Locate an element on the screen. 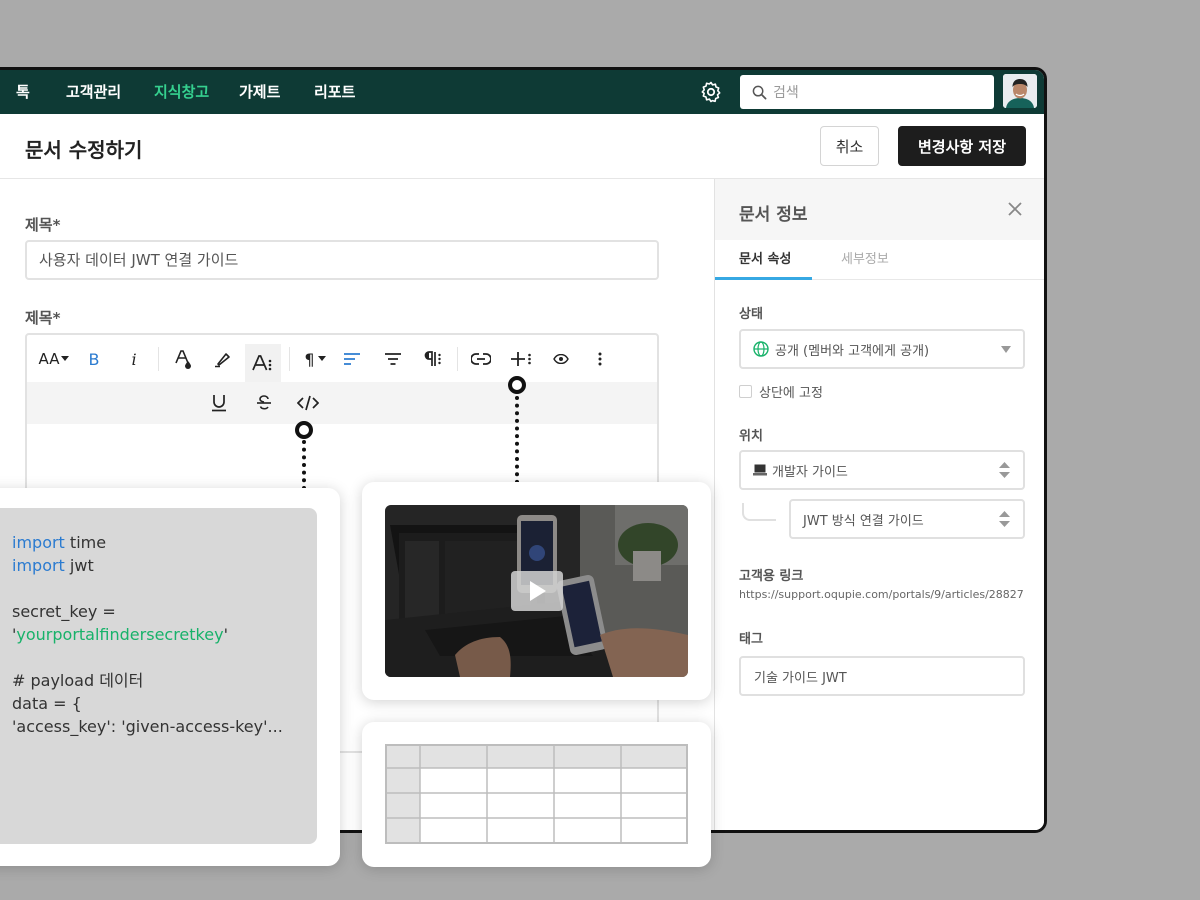 The height and width of the screenshot is (900, 1200). location-select: 개발자 가이드 is located at coordinates (882, 470).